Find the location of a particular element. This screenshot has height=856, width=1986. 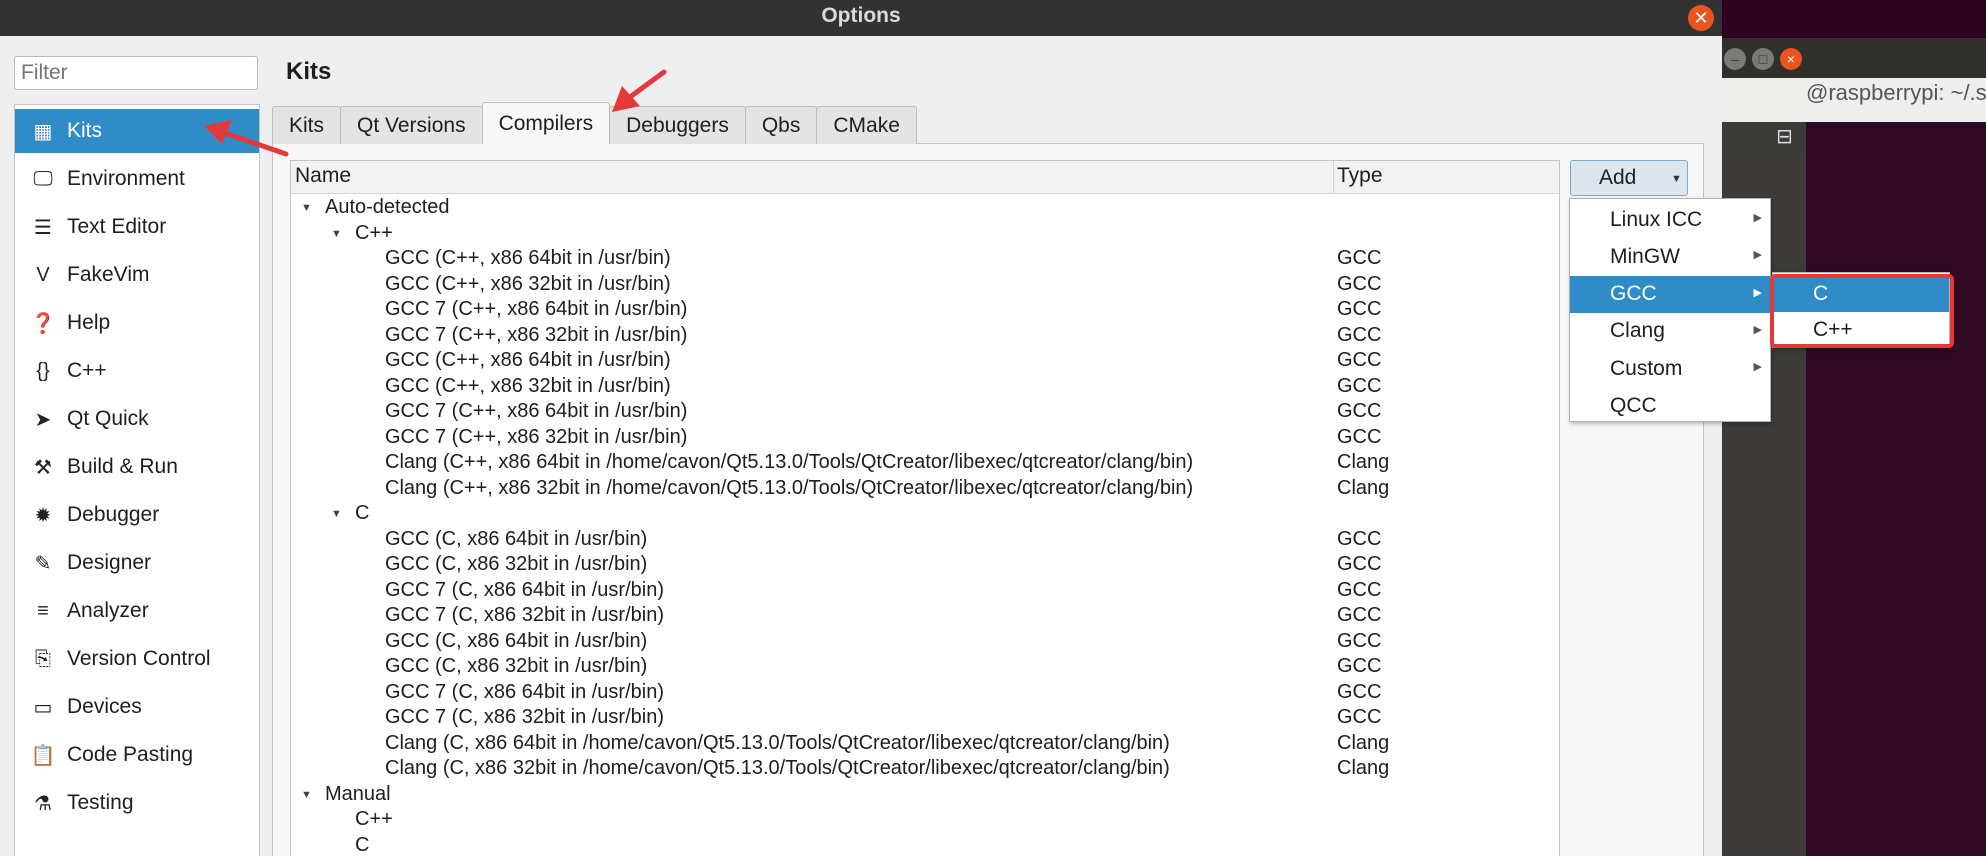

bug-icon: ✹ is located at coordinates (43, 515).